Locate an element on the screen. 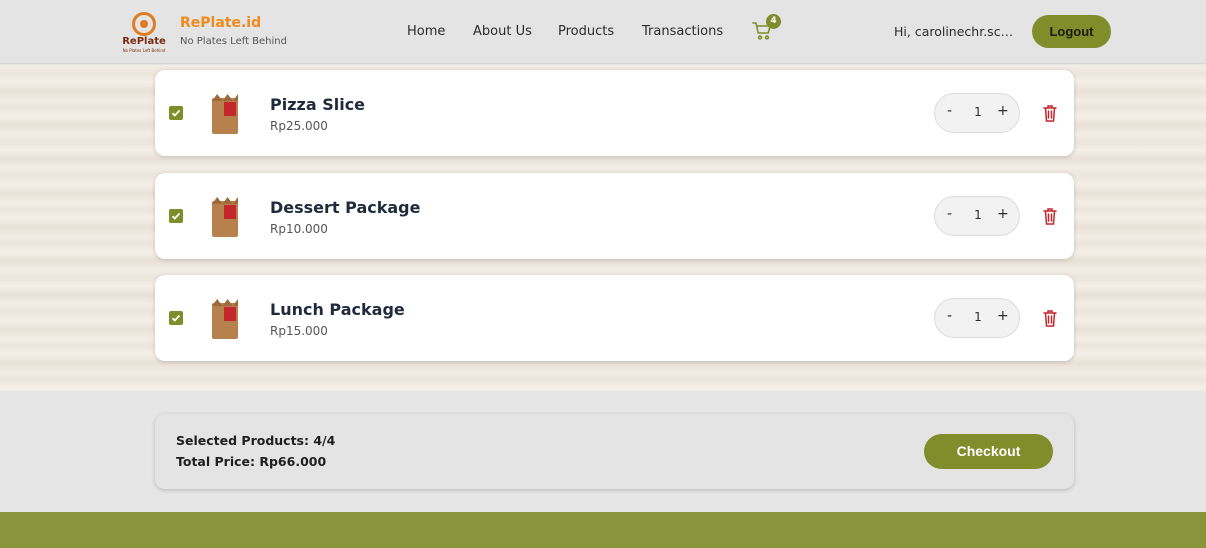 The height and width of the screenshot is (548, 1206). nav-home: Home is located at coordinates (426, 31).